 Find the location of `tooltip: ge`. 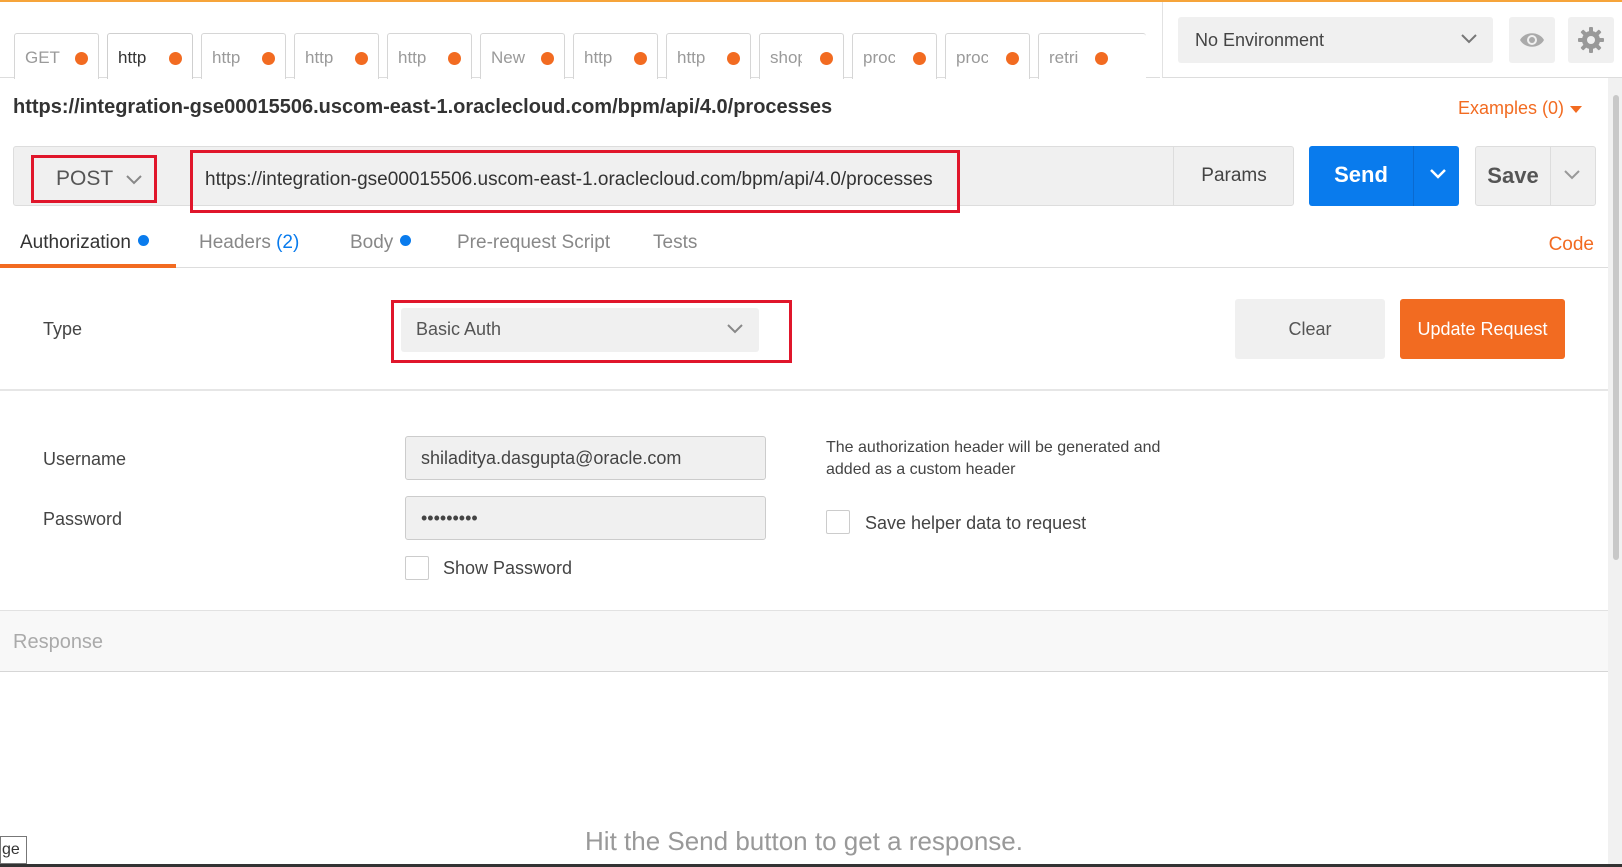

tooltip: ge is located at coordinates (13, 850).